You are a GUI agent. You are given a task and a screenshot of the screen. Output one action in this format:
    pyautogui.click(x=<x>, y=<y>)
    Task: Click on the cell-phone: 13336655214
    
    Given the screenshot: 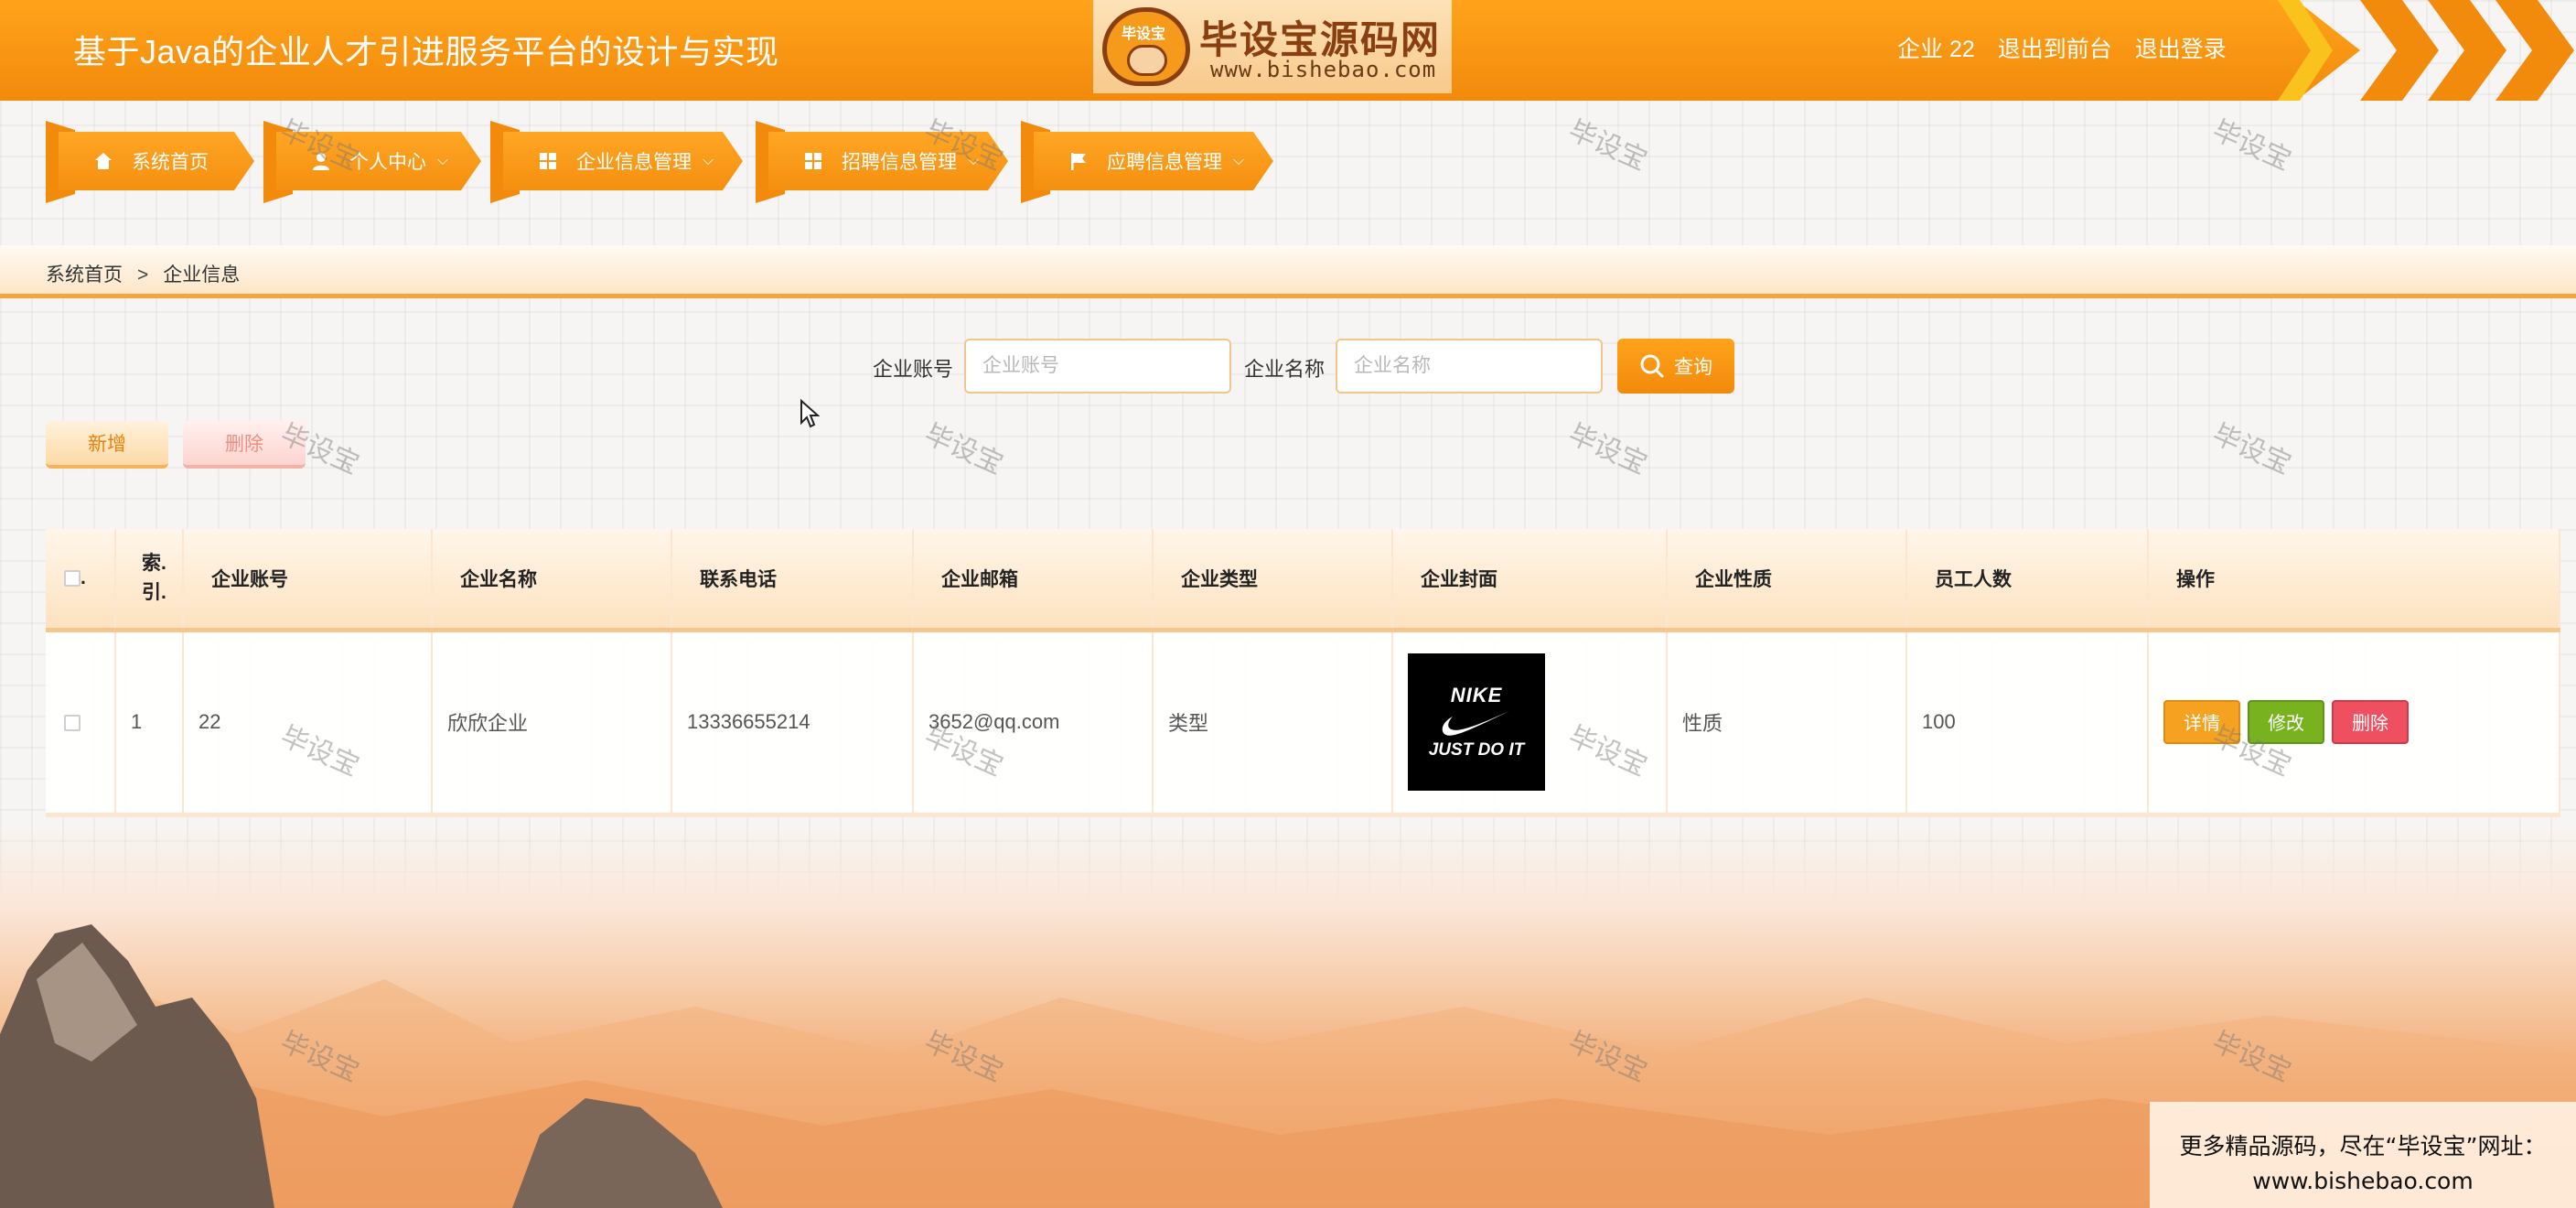 What is the action you would take?
    pyautogui.click(x=793, y=723)
    